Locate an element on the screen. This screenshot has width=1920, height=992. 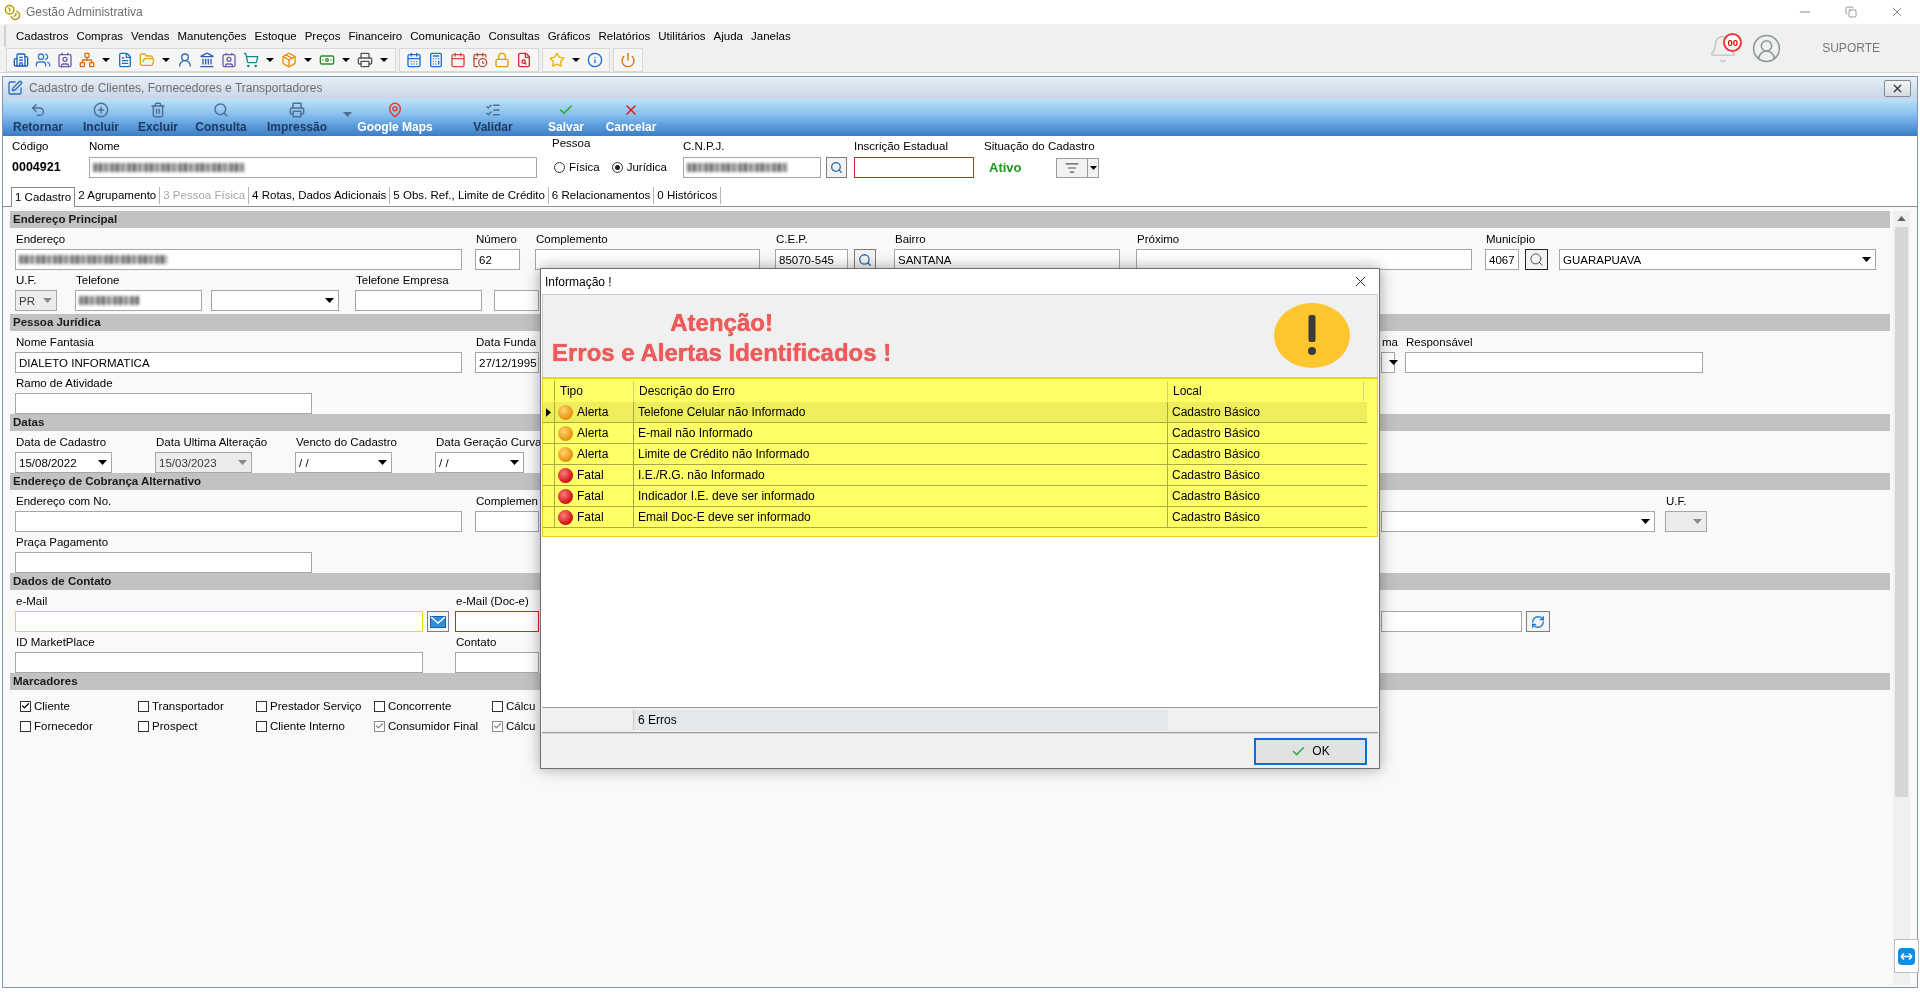
file-search-icon is located at coordinates (524, 59).